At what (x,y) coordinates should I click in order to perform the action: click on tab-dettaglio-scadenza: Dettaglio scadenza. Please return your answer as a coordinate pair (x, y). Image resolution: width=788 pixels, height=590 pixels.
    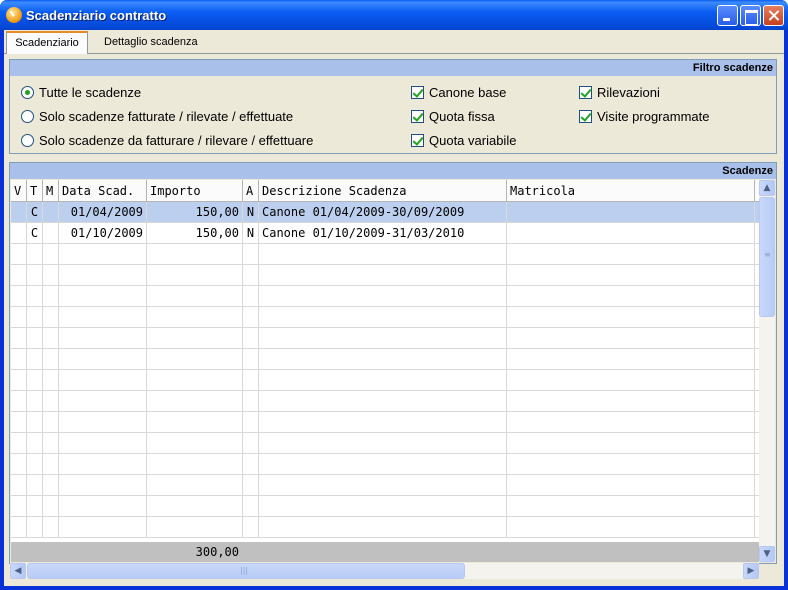
    Looking at the image, I should click on (151, 42).